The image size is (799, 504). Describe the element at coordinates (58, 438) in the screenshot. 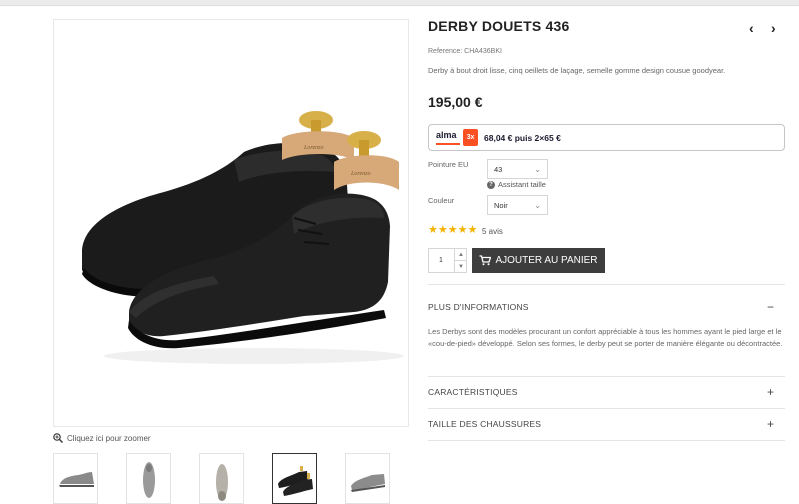

I see `magnifier-plus-icon` at that location.